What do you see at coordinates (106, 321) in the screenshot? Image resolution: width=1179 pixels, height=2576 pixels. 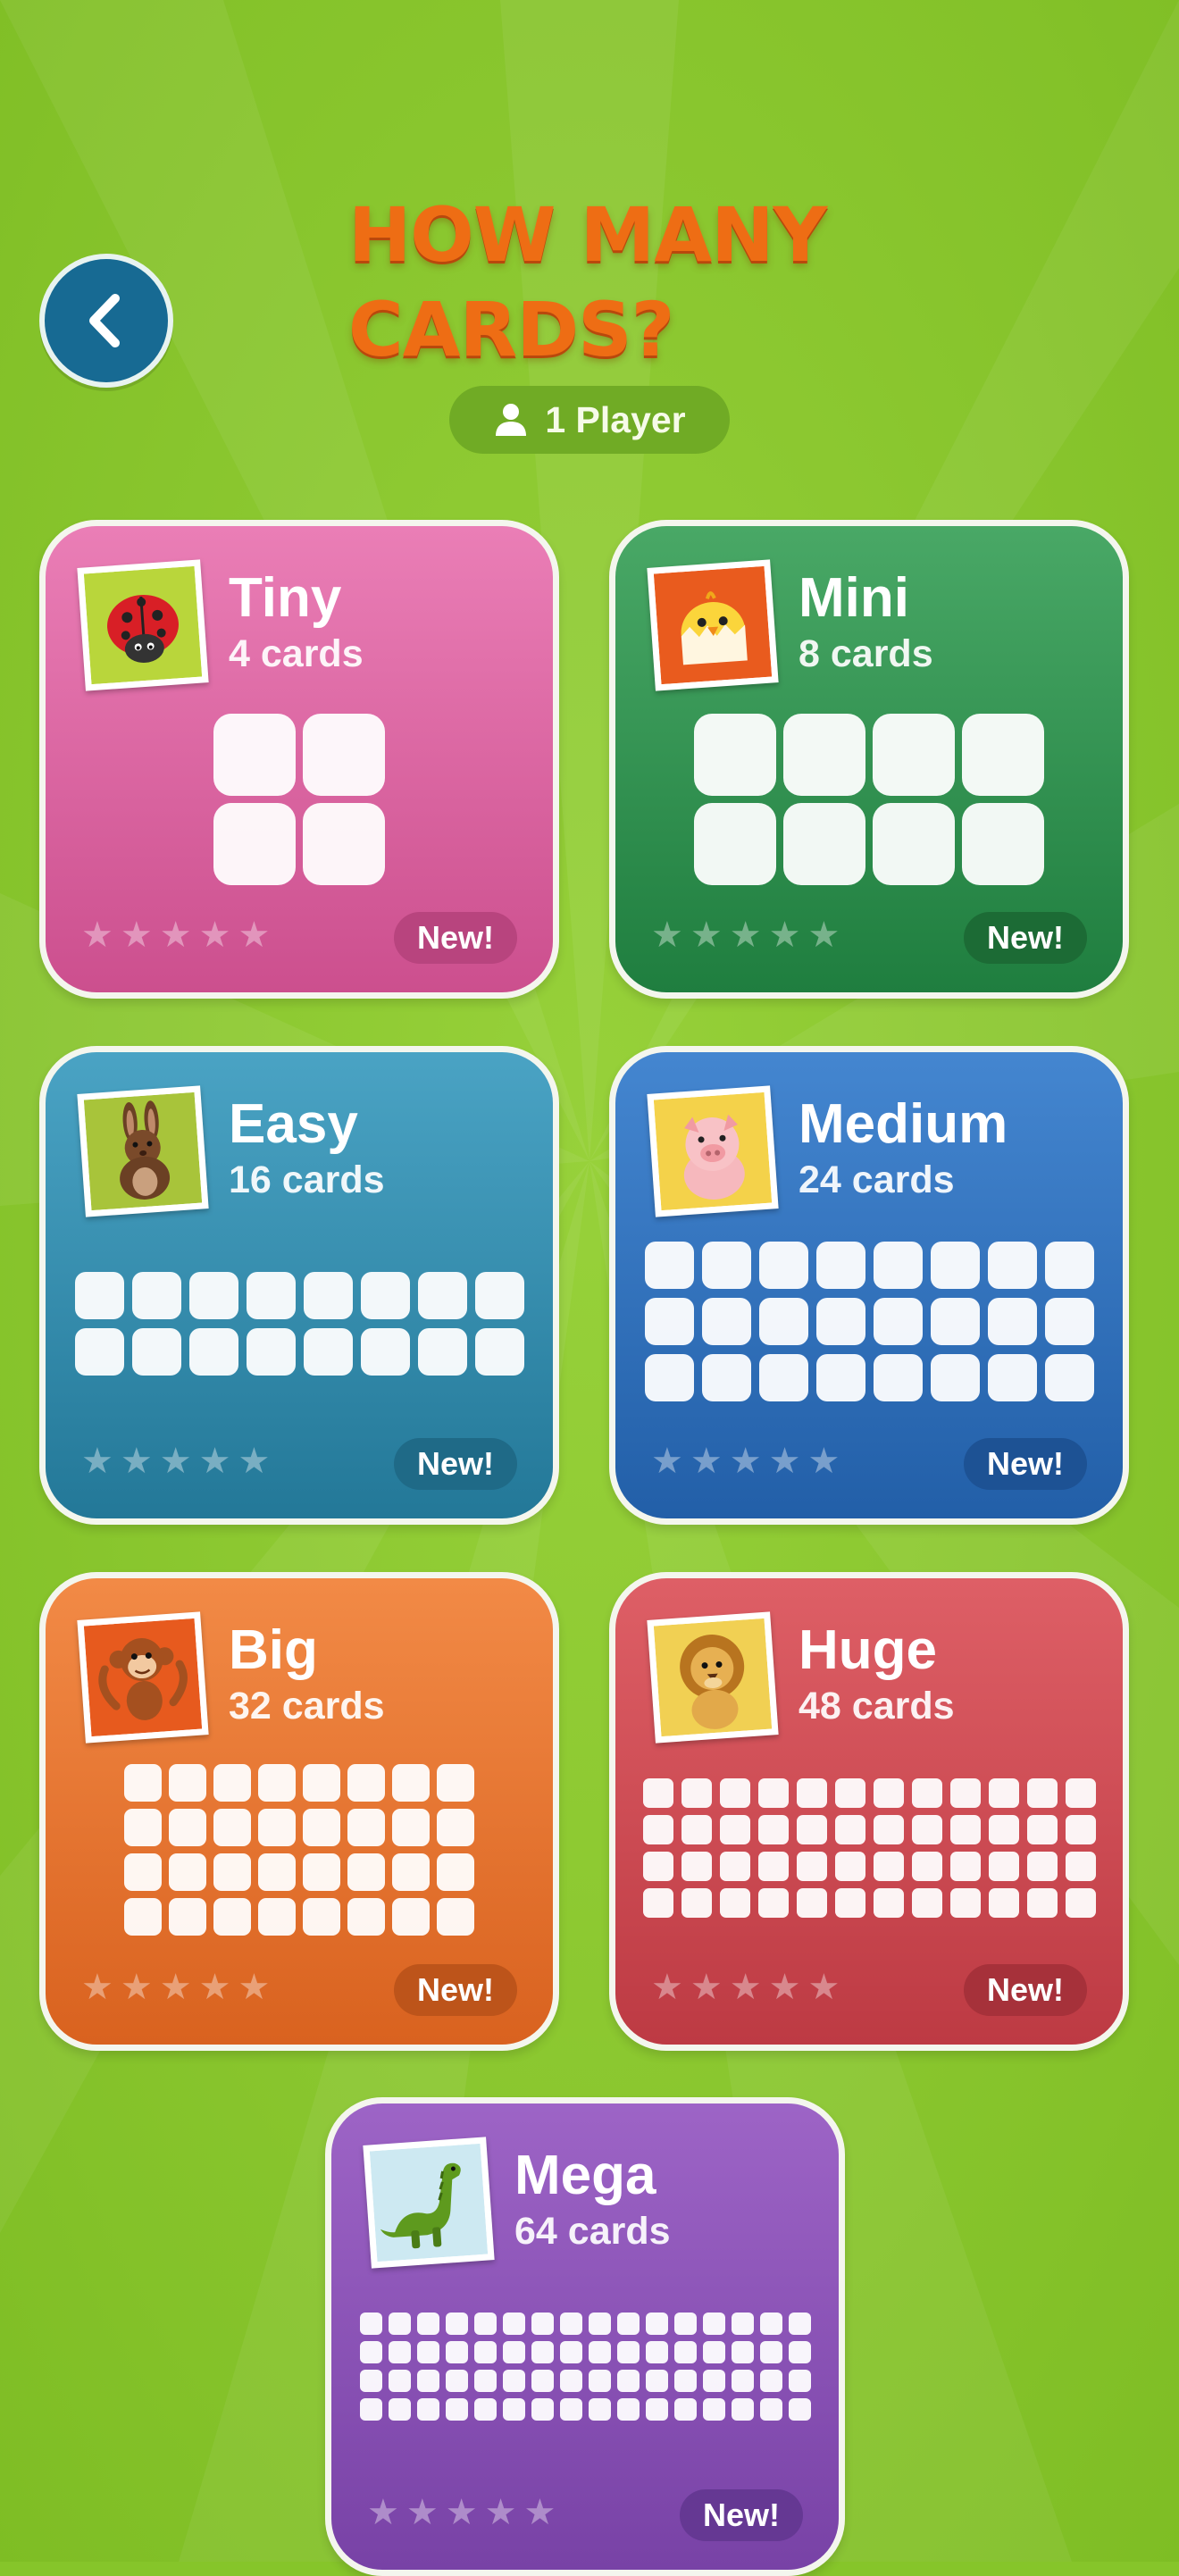 I see `back-button` at bounding box center [106, 321].